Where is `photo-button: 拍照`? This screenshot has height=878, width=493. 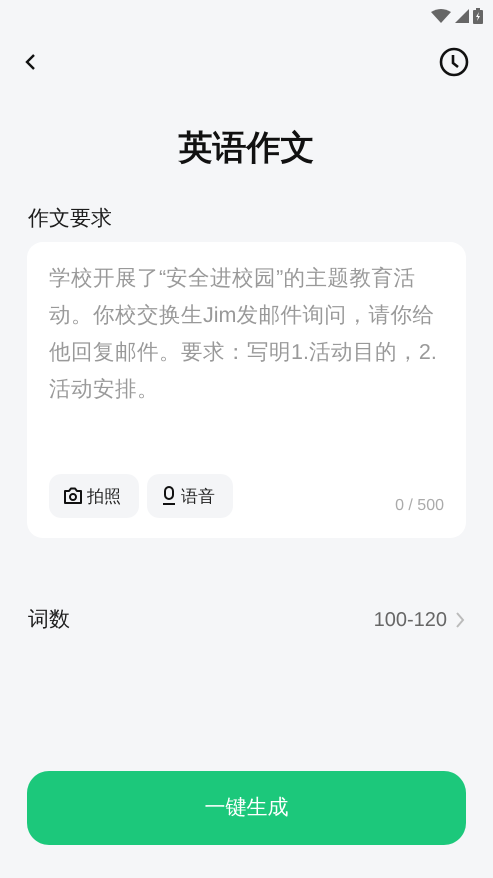
photo-button: 拍照 is located at coordinates (94, 496).